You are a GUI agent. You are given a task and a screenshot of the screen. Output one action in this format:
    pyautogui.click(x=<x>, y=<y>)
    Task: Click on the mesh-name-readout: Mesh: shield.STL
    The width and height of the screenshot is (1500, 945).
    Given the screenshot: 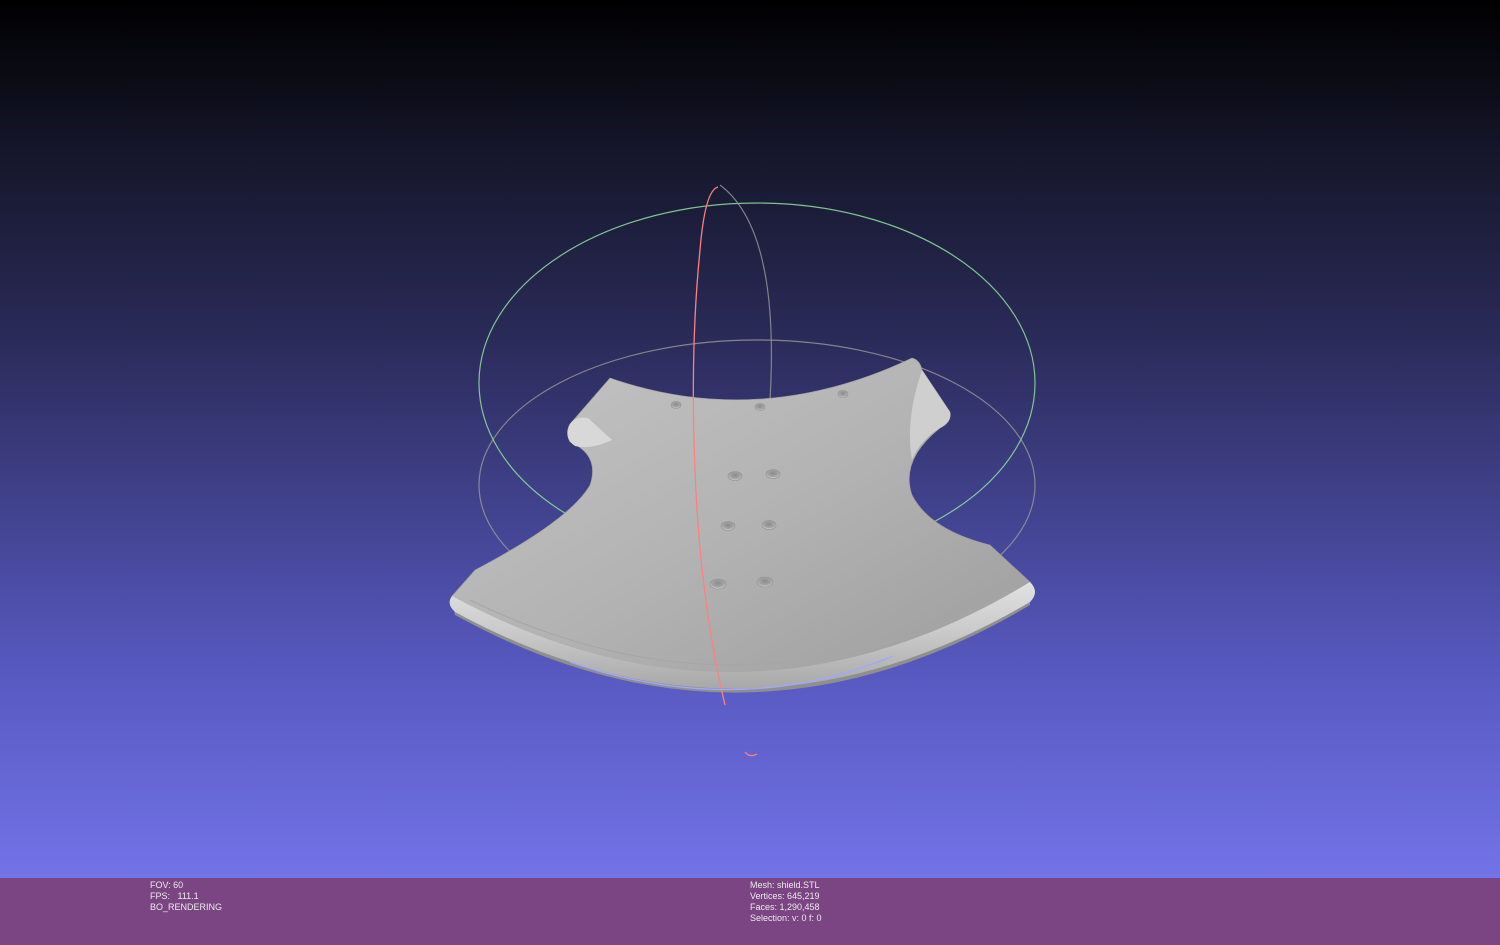 What is the action you would take?
    pyautogui.click(x=785, y=885)
    